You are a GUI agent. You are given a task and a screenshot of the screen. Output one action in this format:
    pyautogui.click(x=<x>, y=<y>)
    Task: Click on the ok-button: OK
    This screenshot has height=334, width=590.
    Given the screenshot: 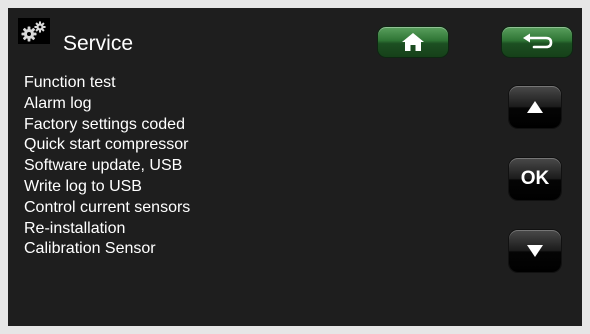 What is the action you would take?
    pyautogui.click(x=535, y=179)
    